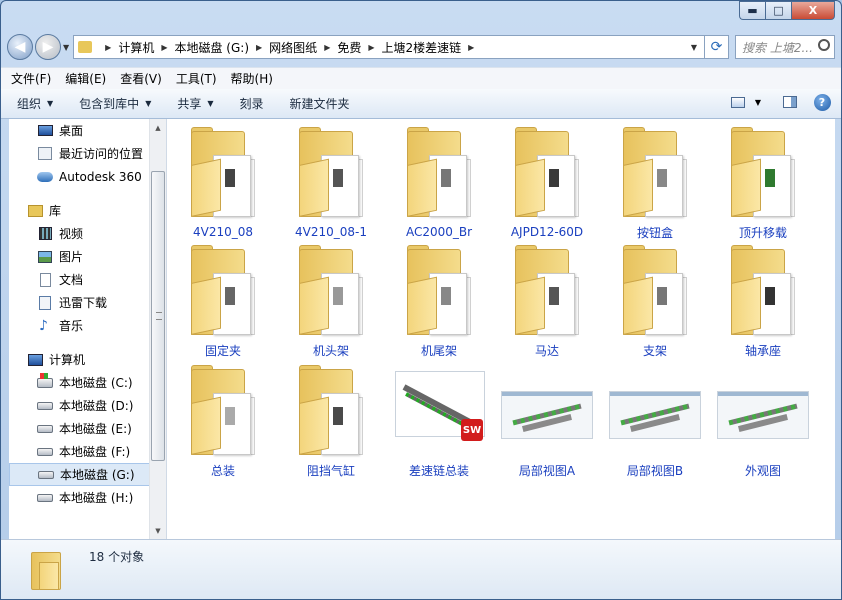  What do you see at coordinates (763, 421) in the screenshot?
I see `file-item: 外观图` at bounding box center [763, 421].